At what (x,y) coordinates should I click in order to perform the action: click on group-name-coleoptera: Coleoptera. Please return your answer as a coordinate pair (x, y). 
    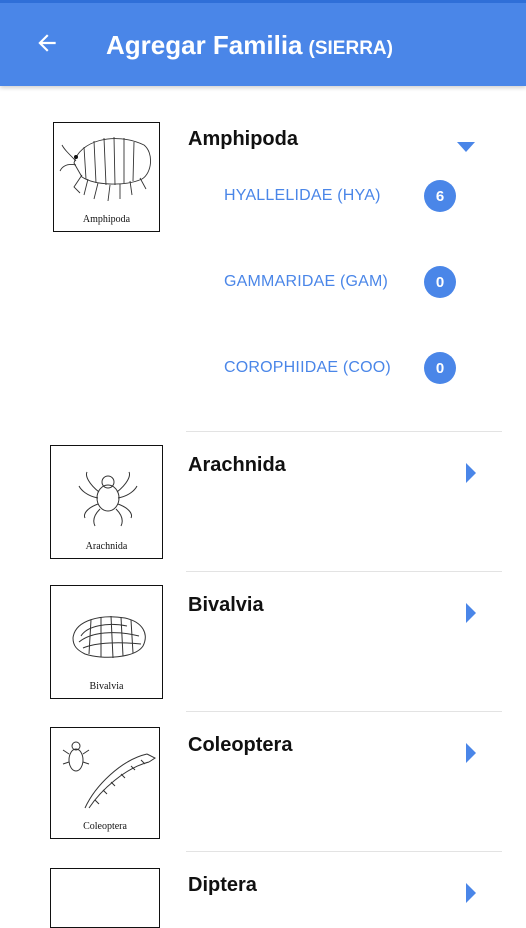
    Looking at the image, I should click on (240, 745).